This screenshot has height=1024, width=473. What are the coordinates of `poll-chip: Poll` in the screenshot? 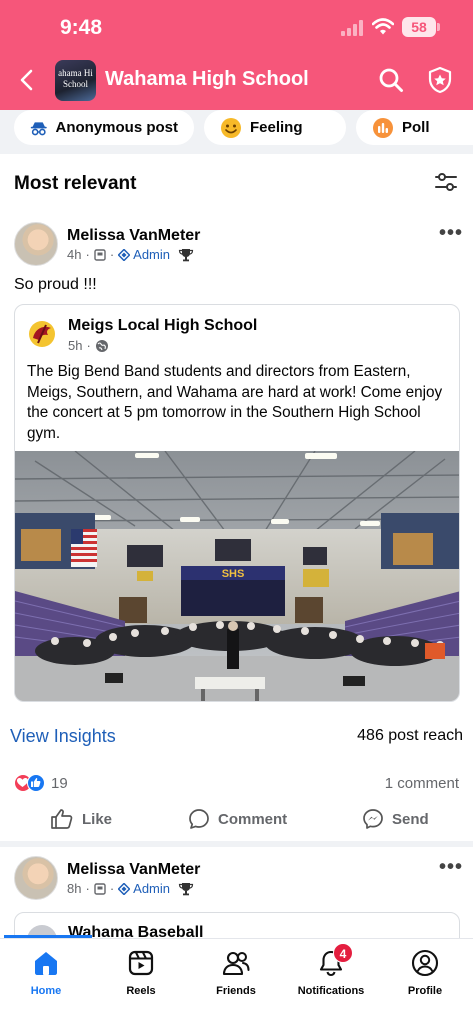 It's located at (414, 127).